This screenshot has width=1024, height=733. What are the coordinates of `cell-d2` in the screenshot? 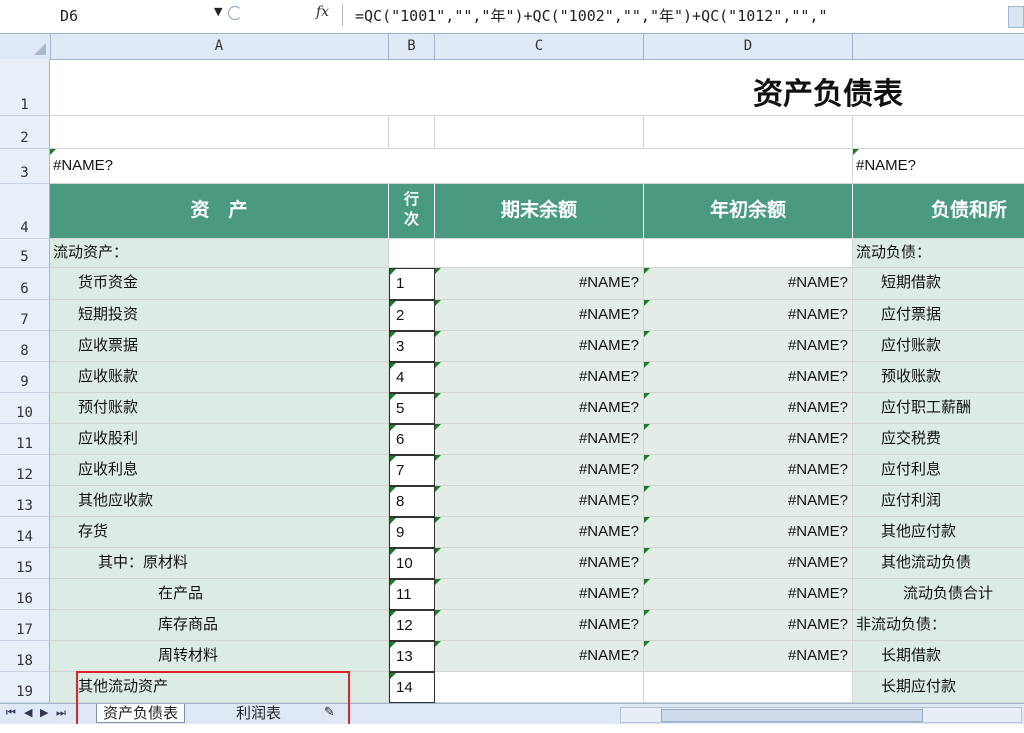 It's located at (748, 132).